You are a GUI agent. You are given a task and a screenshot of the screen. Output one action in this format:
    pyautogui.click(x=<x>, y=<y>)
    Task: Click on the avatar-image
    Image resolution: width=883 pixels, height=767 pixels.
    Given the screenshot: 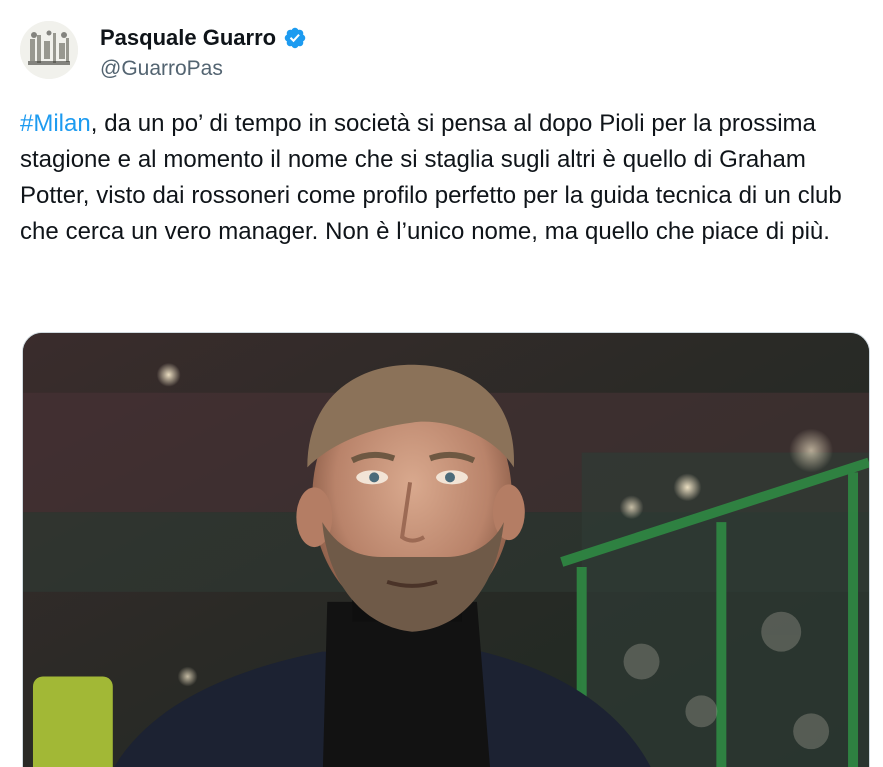 What is the action you would take?
    pyautogui.click(x=49, y=50)
    